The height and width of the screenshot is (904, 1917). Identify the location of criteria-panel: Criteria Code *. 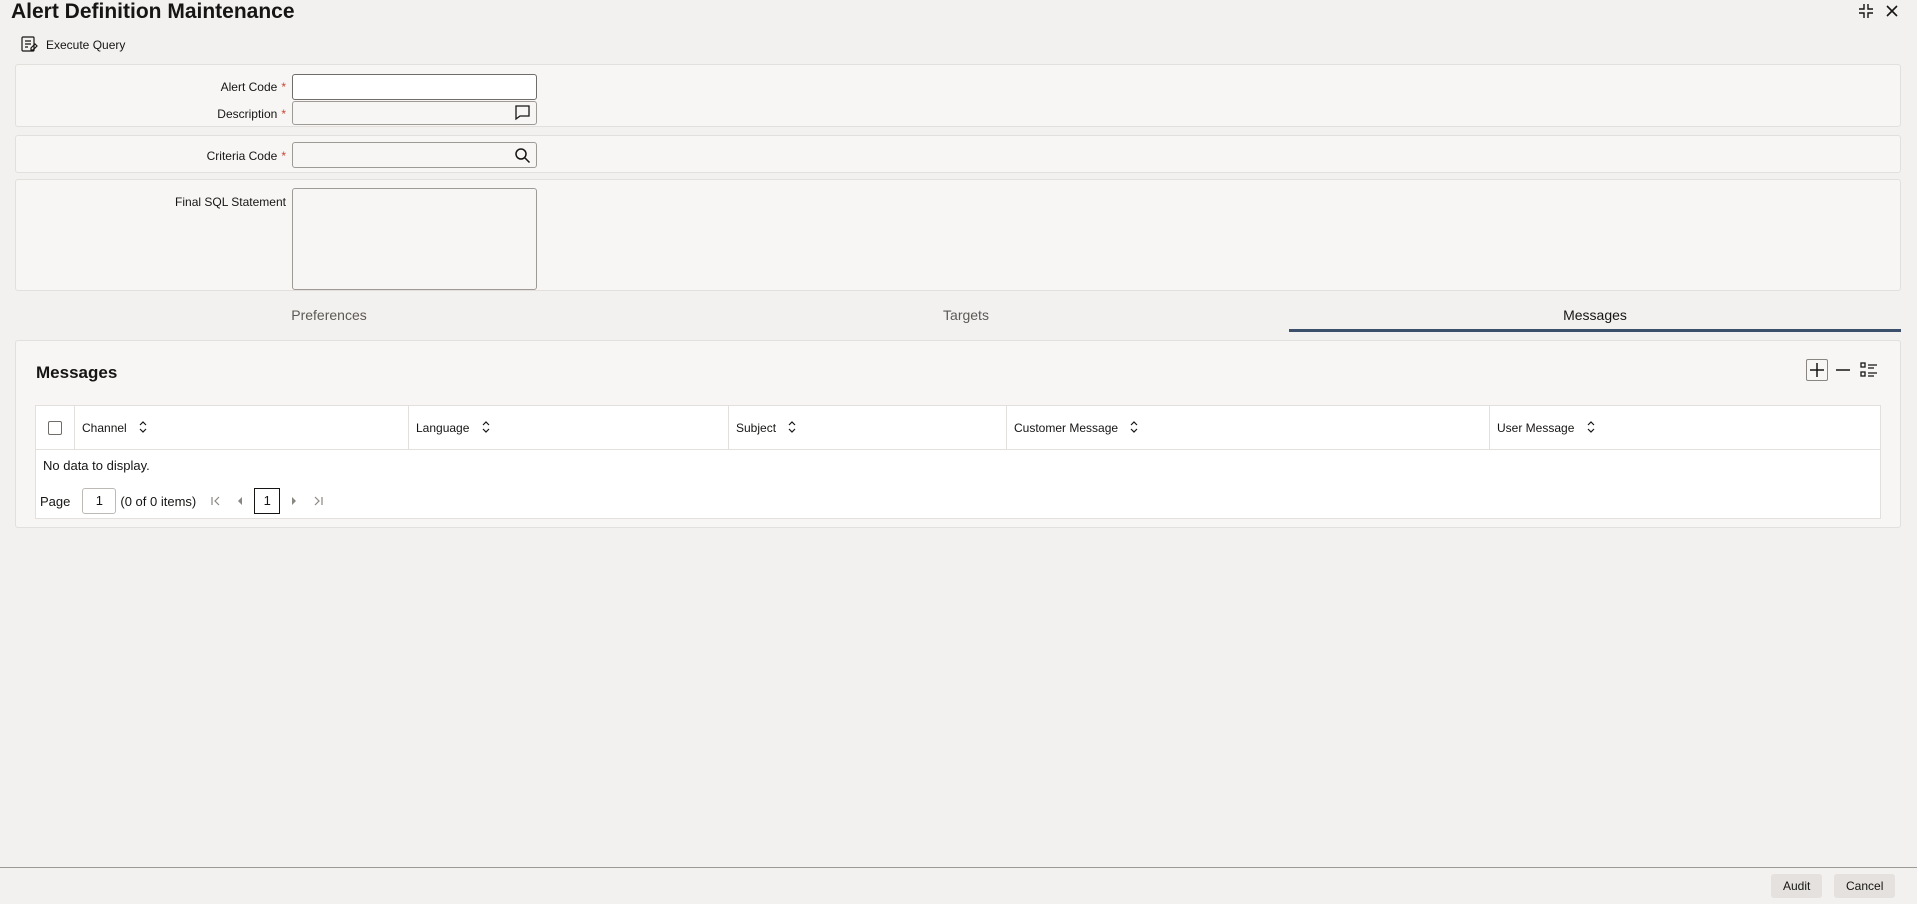
(958, 154).